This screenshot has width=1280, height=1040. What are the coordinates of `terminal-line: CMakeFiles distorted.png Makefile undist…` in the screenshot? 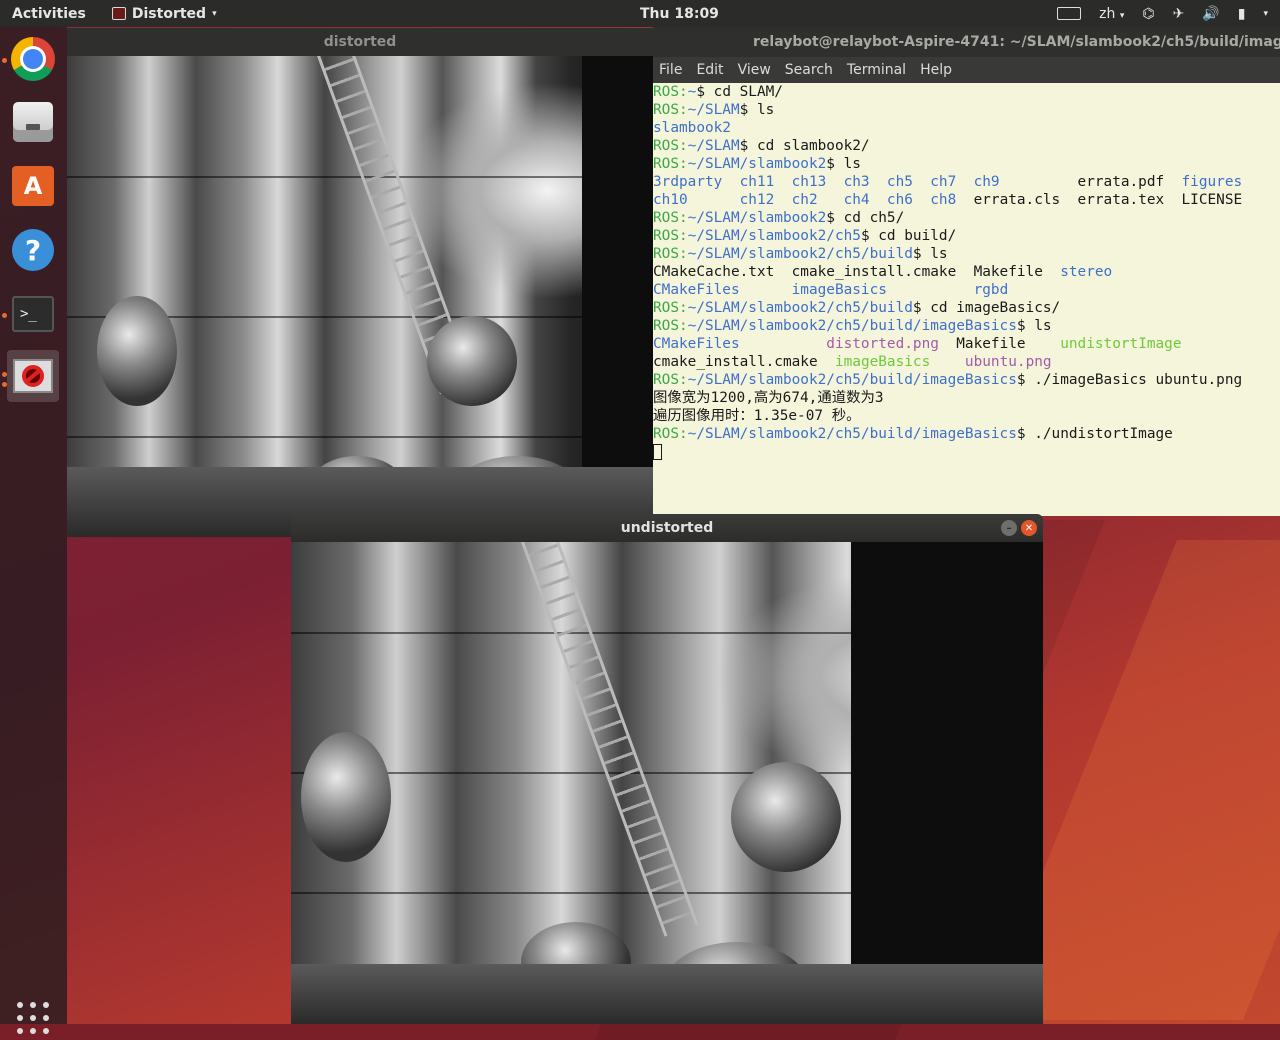 It's located at (966, 344).